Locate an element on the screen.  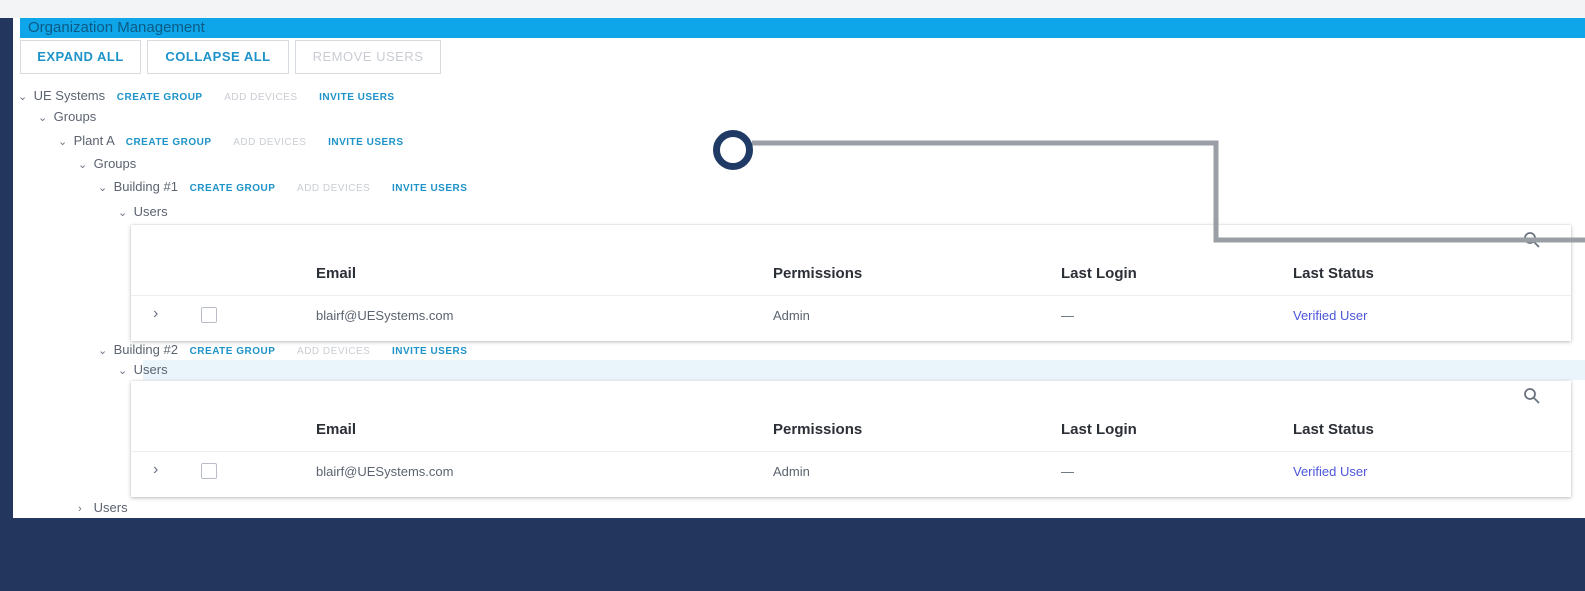
callout-line is located at coordinates (1168, 191).